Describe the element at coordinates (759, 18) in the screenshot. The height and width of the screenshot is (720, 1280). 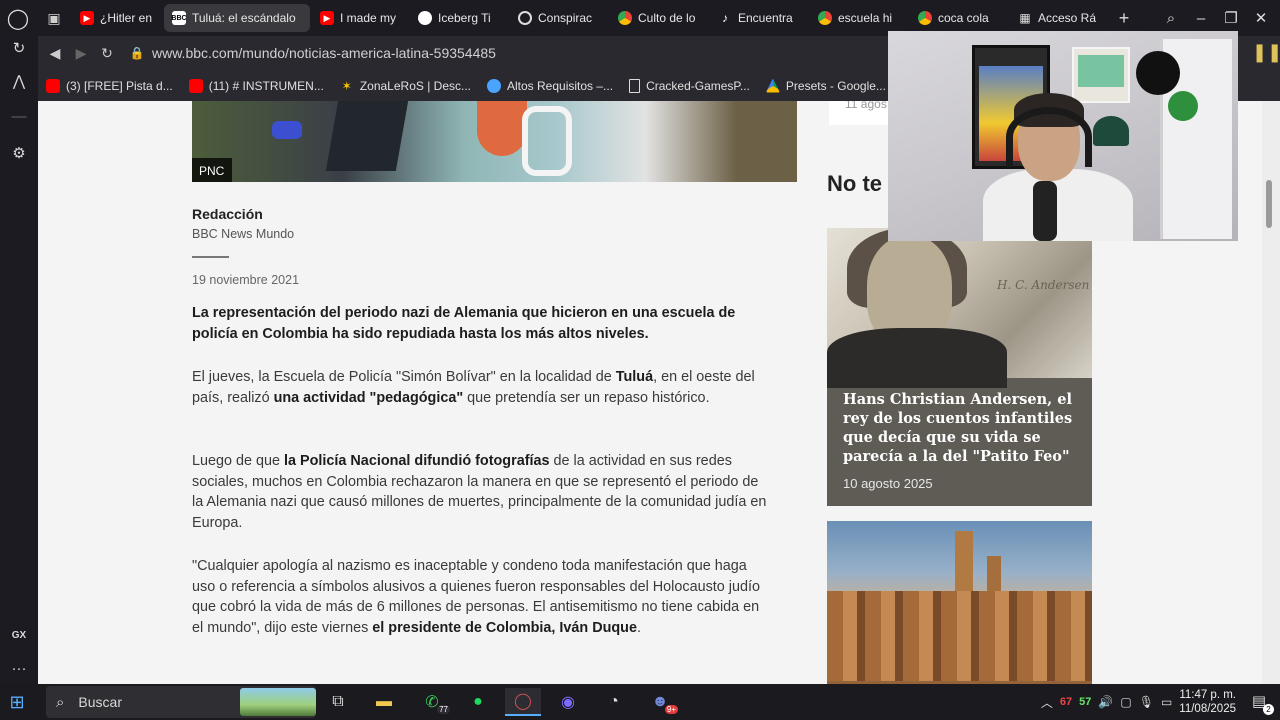
I see `browser-tab: ♪ Encuentra` at that location.